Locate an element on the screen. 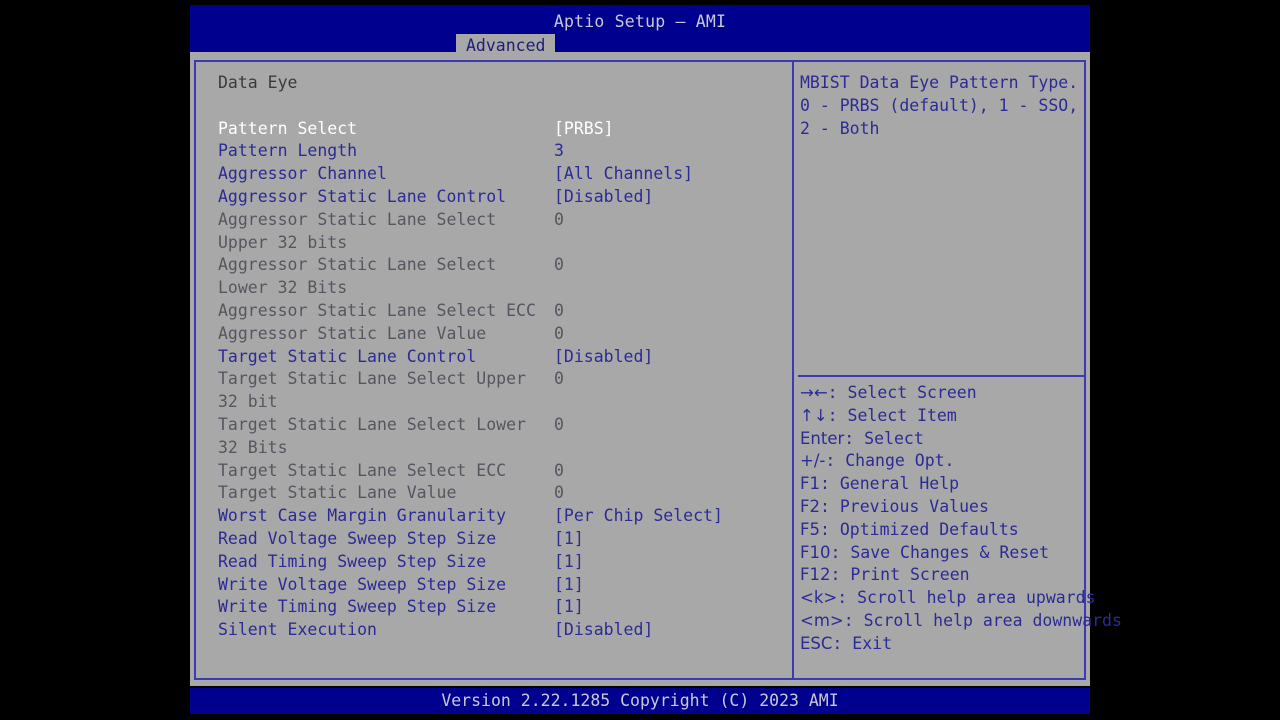  setting-label: Write Voltage Sweep Step Size is located at coordinates (362, 584).